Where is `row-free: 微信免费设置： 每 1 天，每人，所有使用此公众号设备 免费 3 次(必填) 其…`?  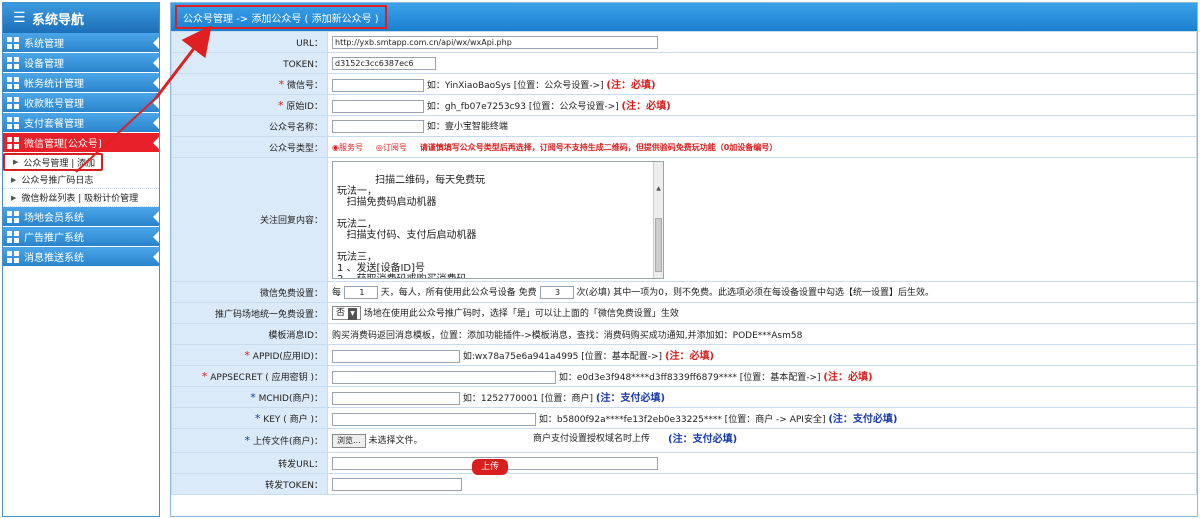 row-free: 微信免费设置： 每 1 天，每人，所有使用此公众号设备 免费 3 次(必填) 其… is located at coordinates (684, 292).